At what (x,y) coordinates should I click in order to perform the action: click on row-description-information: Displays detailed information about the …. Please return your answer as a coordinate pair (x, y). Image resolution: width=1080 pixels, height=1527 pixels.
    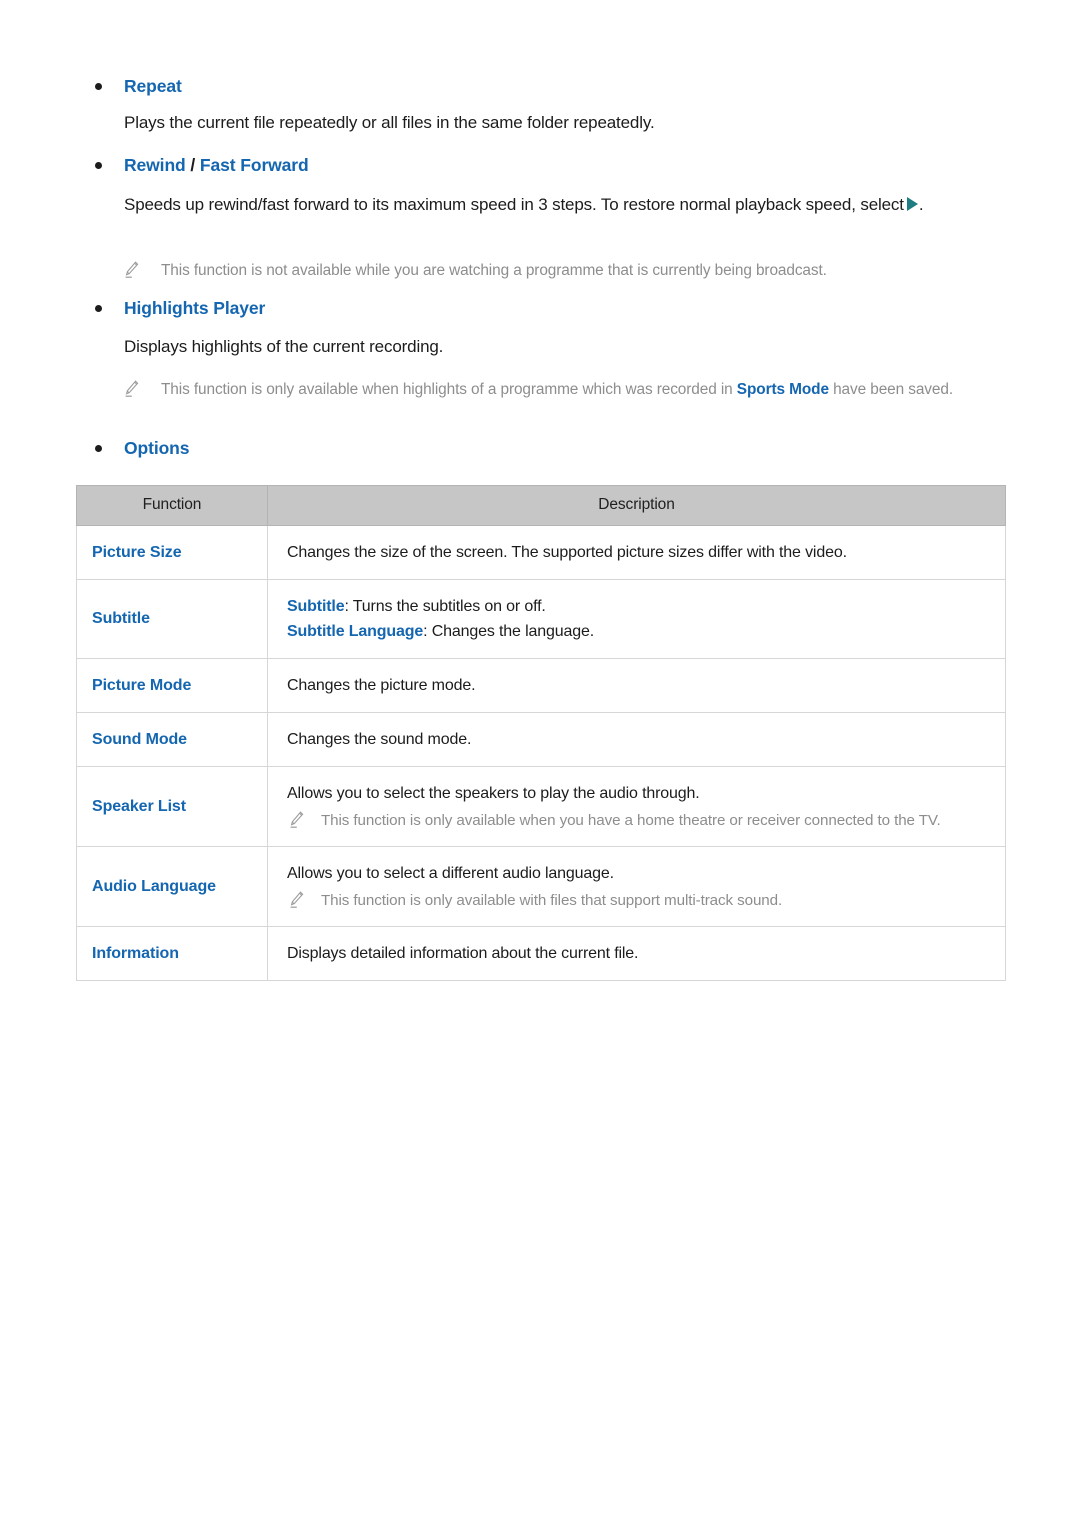
    Looking at the image, I should click on (636, 953).